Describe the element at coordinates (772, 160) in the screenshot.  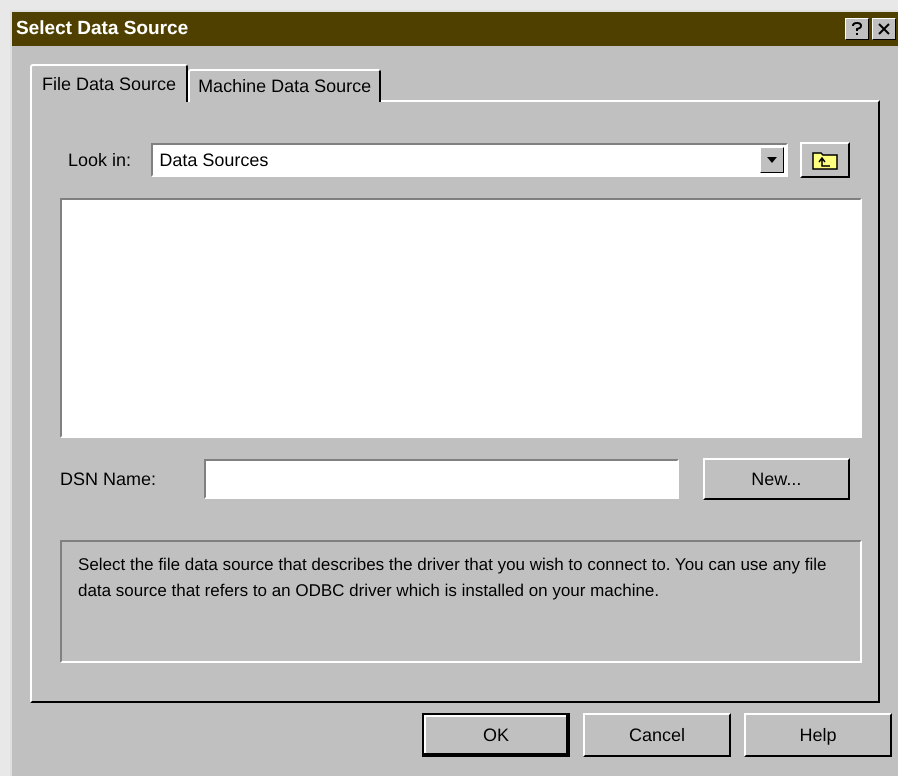
I see `caret-icon` at that location.